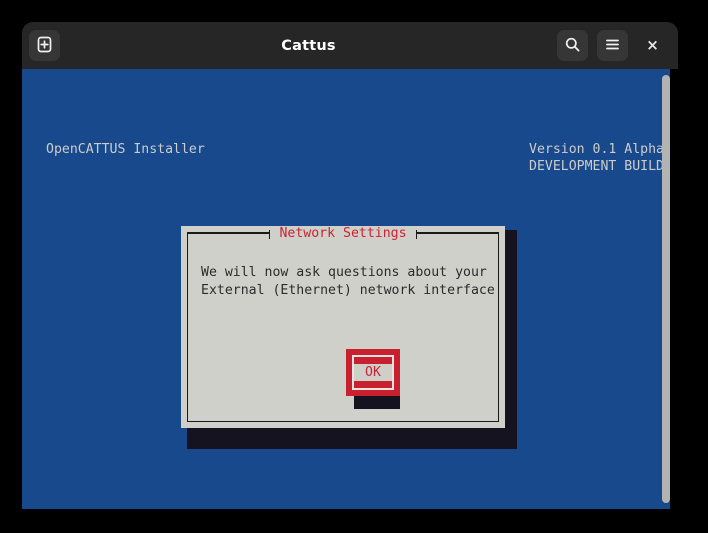 Image resolution: width=708 pixels, height=533 pixels. What do you see at coordinates (308, 45) in the screenshot?
I see `window-title: Cattus` at bounding box center [308, 45].